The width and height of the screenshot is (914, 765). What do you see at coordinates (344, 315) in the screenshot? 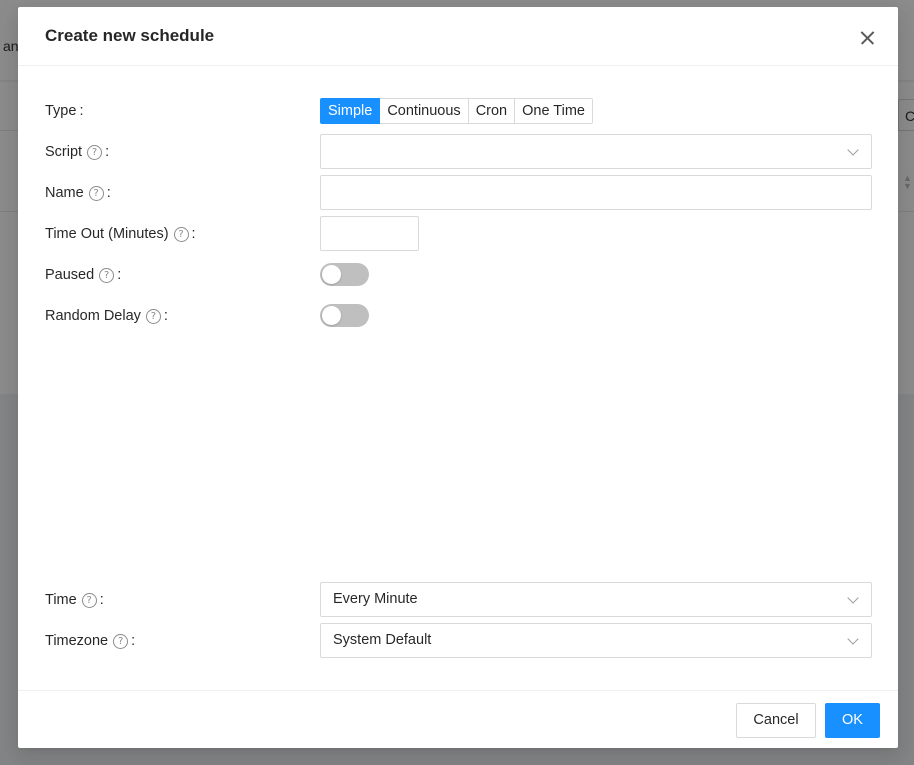
I see `random-delay-switch` at bounding box center [344, 315].